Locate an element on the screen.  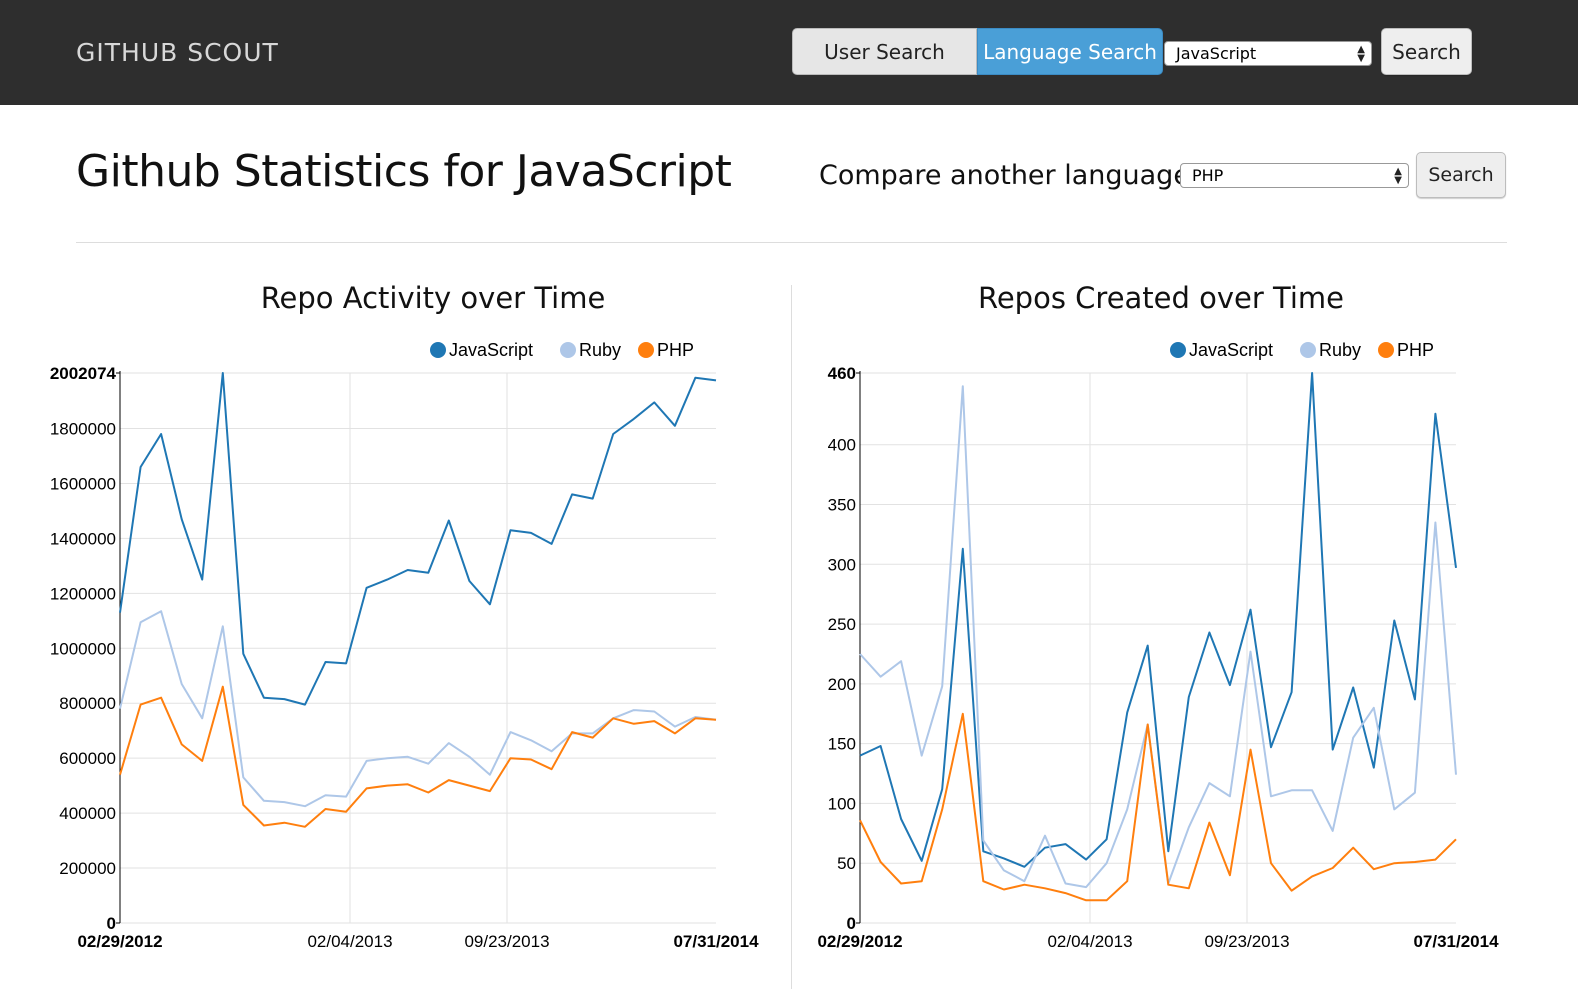
x-tick-label: 07/31/2014 is located at coordinates (1456, 941).